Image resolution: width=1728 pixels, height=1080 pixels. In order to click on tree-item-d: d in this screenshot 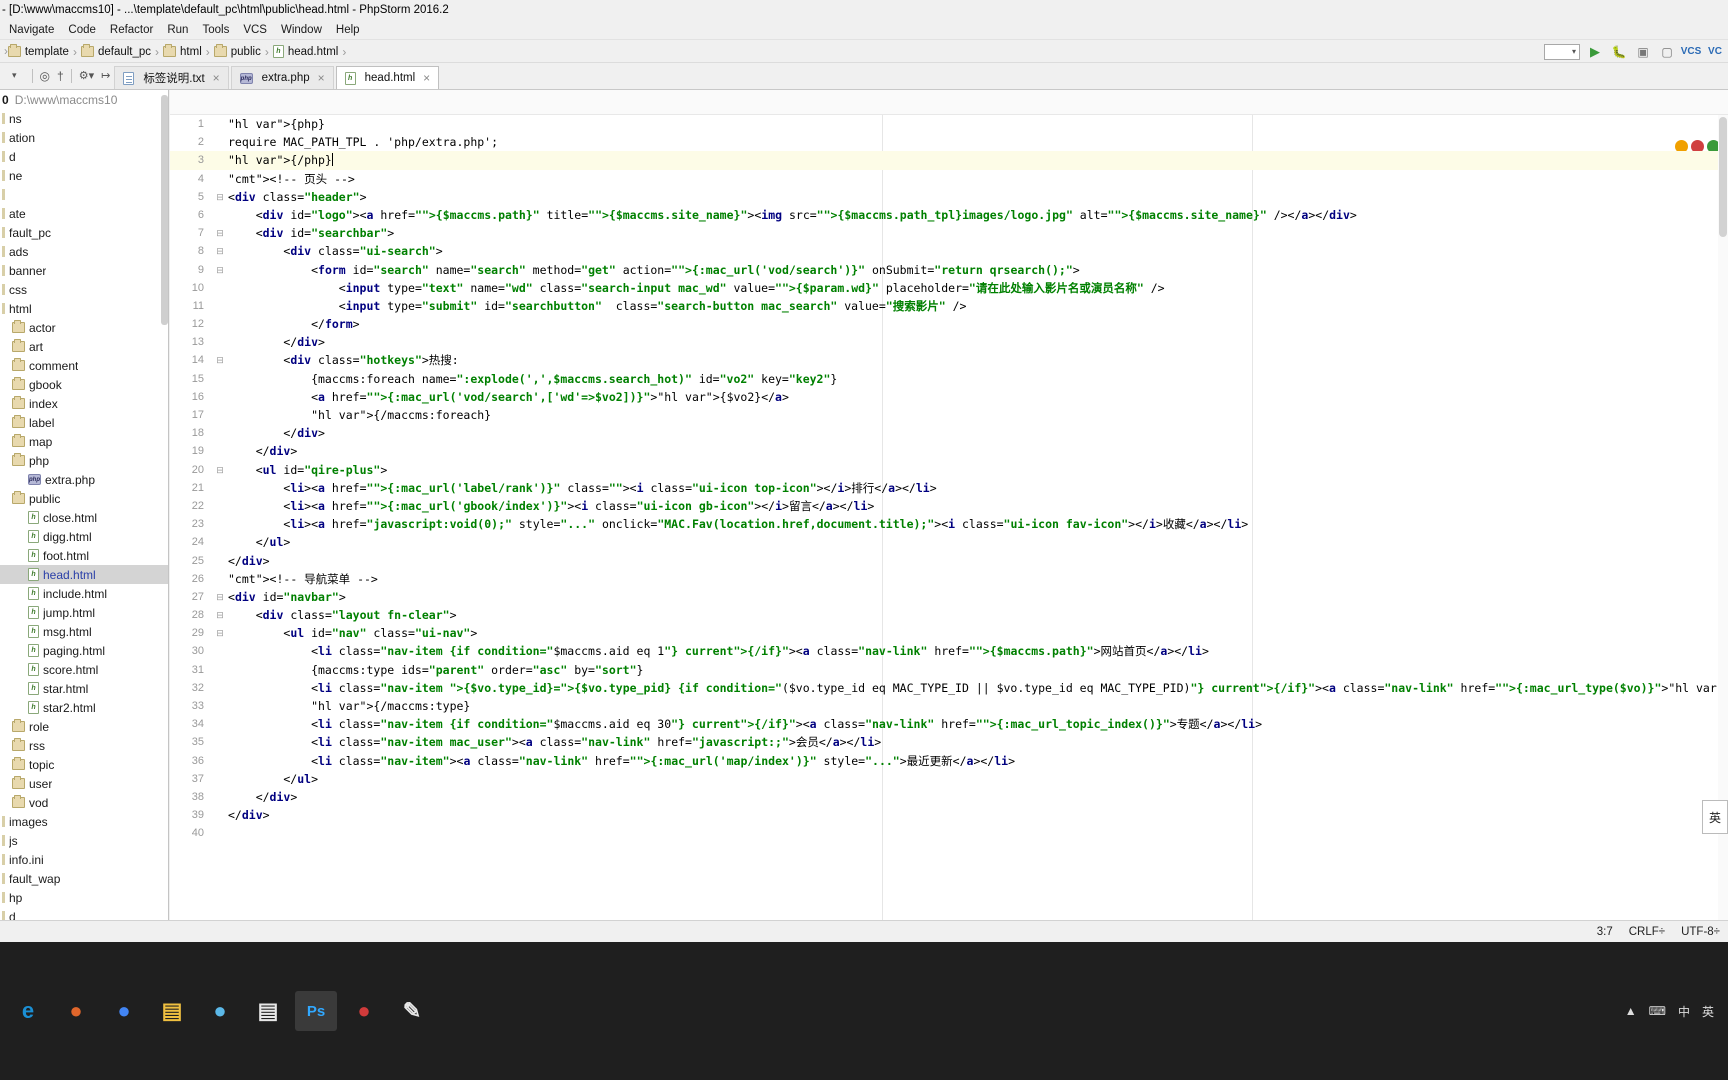, I will do `click(84, 913)`.